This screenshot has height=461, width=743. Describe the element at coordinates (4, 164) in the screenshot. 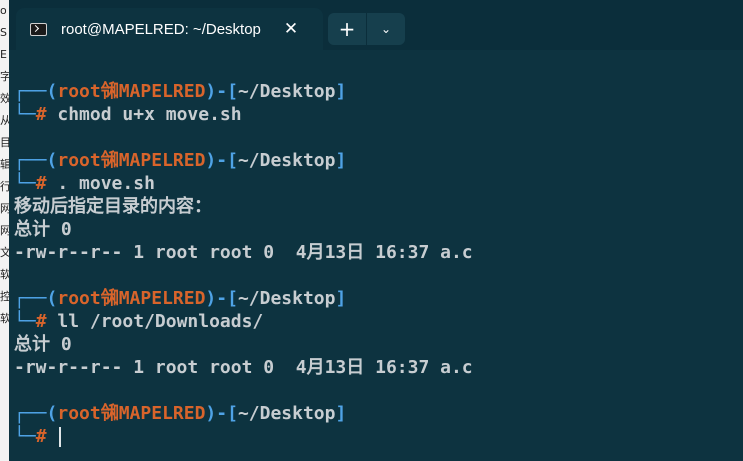

I see `bg-char: 辑` at that location.